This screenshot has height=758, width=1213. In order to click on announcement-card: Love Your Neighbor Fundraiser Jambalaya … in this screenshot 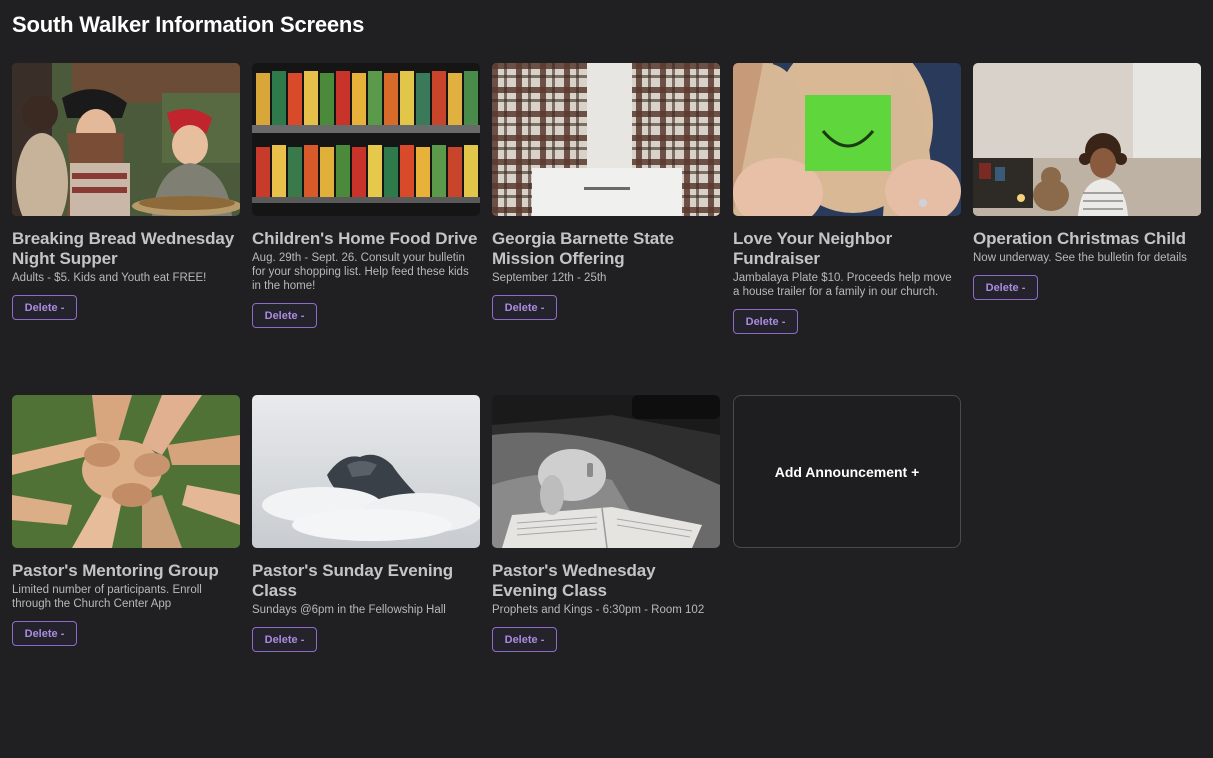, I will do `click(847, 198)`.